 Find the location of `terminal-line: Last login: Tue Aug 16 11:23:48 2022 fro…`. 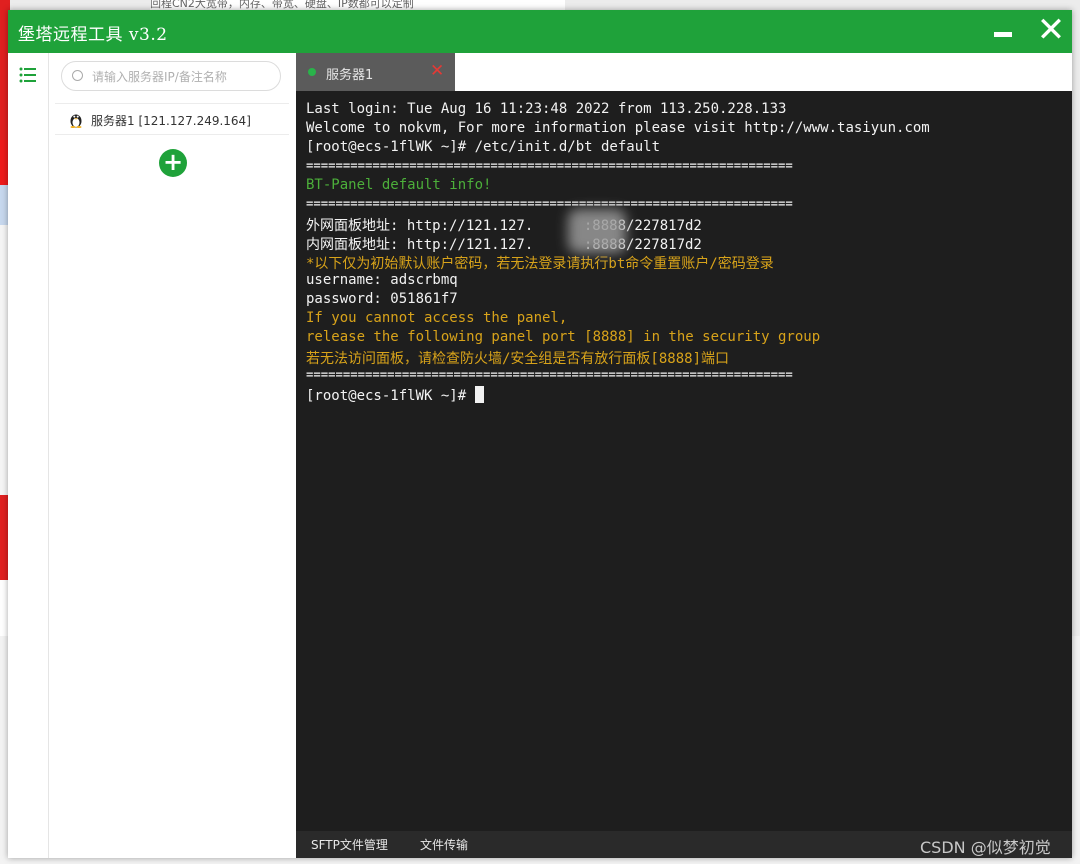

terminal-line: Last login: Tue Aug 16 11:23:48 2022 fro… is located at coordinates (546, 109).